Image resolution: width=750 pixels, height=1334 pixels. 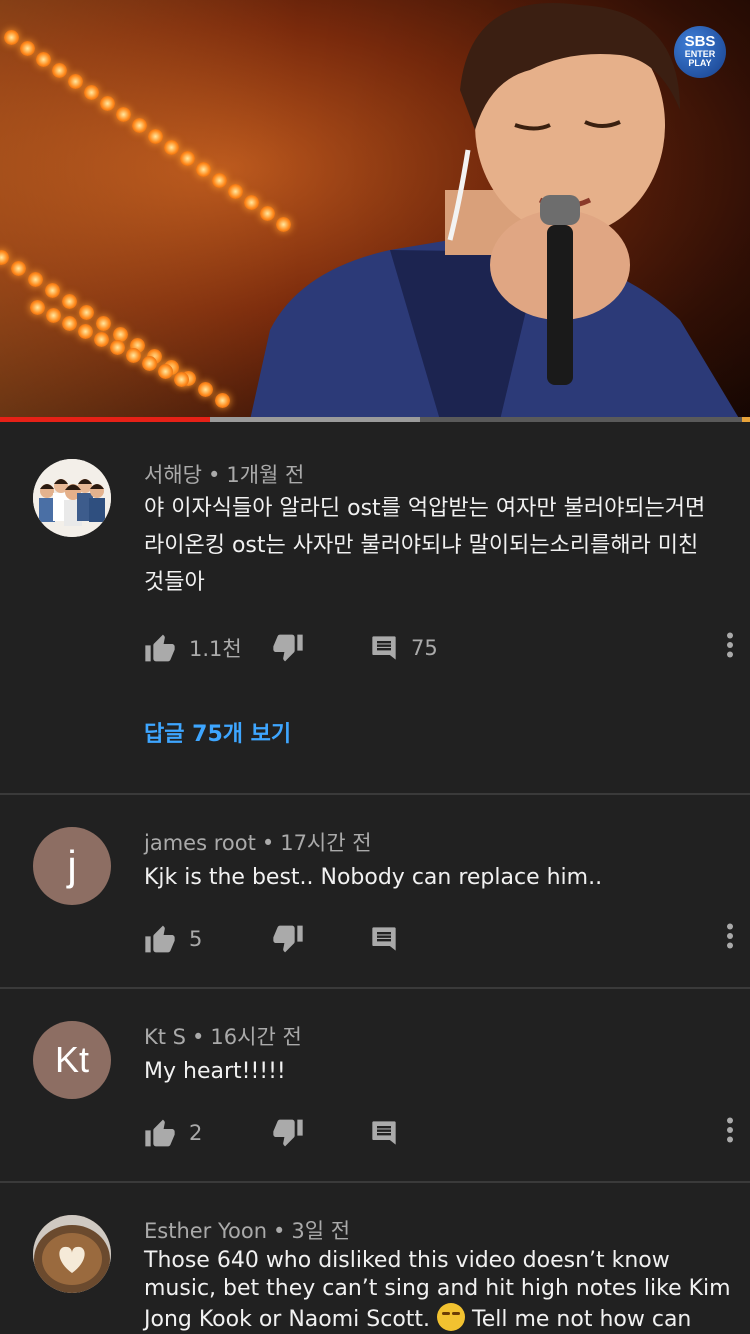 I want to click on comment-author: Kt S, so click(x=165, y=1037).